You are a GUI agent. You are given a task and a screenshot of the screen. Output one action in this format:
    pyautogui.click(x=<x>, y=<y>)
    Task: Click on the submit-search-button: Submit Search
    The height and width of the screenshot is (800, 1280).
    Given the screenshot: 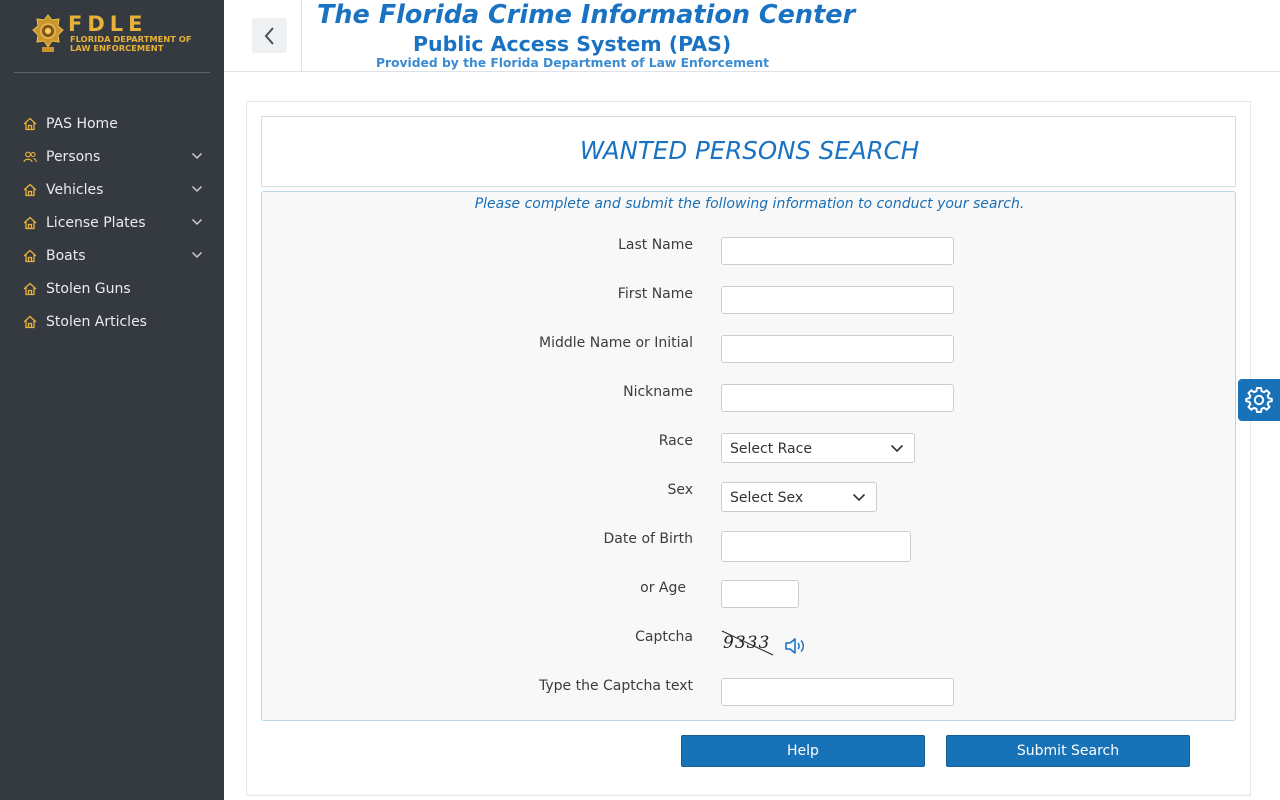 What is the action you would take?
    pyautogui.click(x=1068, y=751)
    